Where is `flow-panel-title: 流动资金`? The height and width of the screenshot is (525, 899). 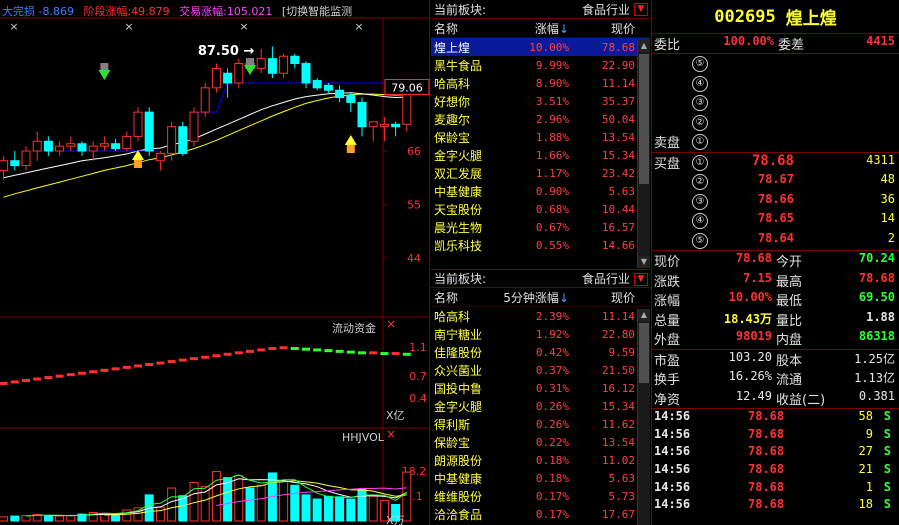 flow-panel-title: 流动资金 is located at coordinates (354, 328).